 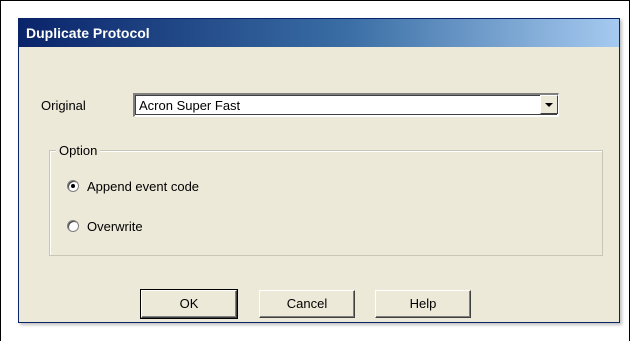 I want to click on overwrite-option: Overwrite, so click(x=105, y=226).